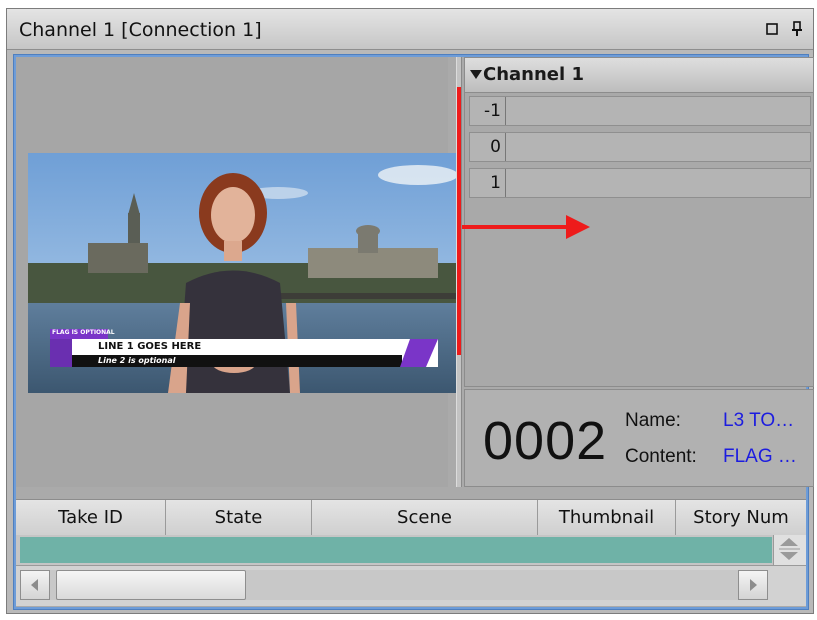 The width and height of the screenshot is (817, 620). Describe the element at coordinates (640, 147) in the screenshot. I see `channel-row: 0` at that location.